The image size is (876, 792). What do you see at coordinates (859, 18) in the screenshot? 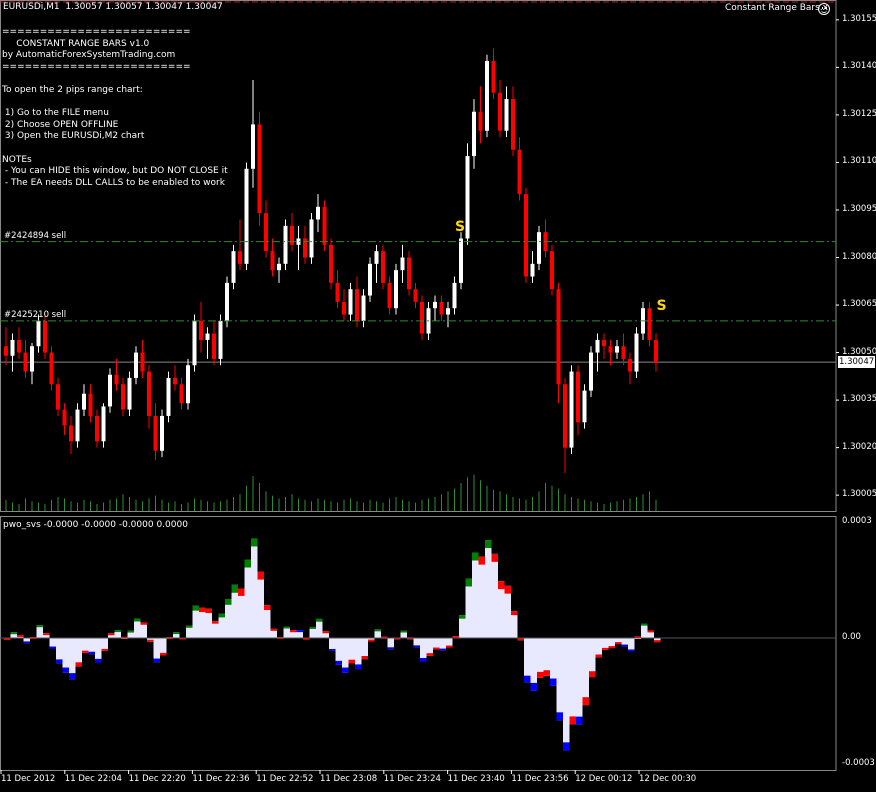
I see `price-label: 1.30155` at bounding box center [859, 18].